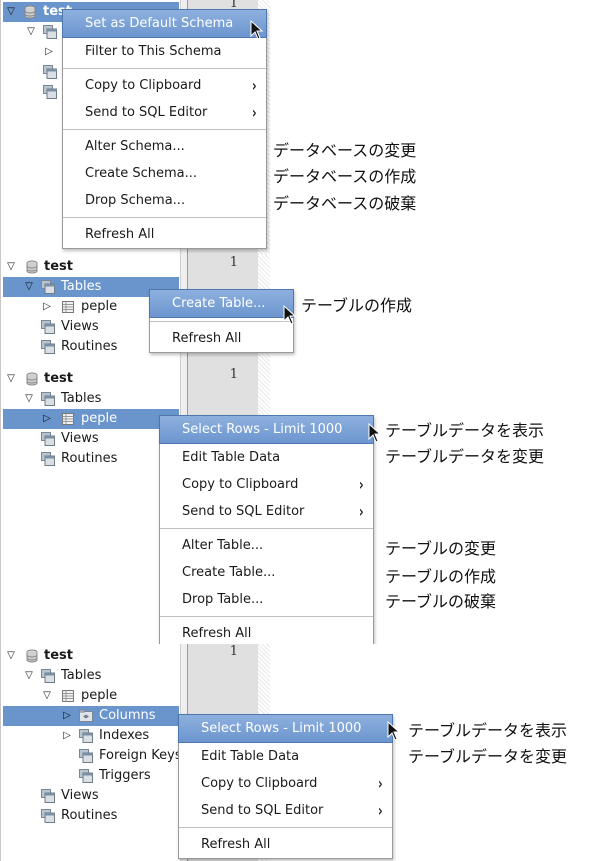  Describe the element at coordinates (164, 51) in the screenshot. I see `menu-item-filter-schema: Filter to This Schema` at that location.